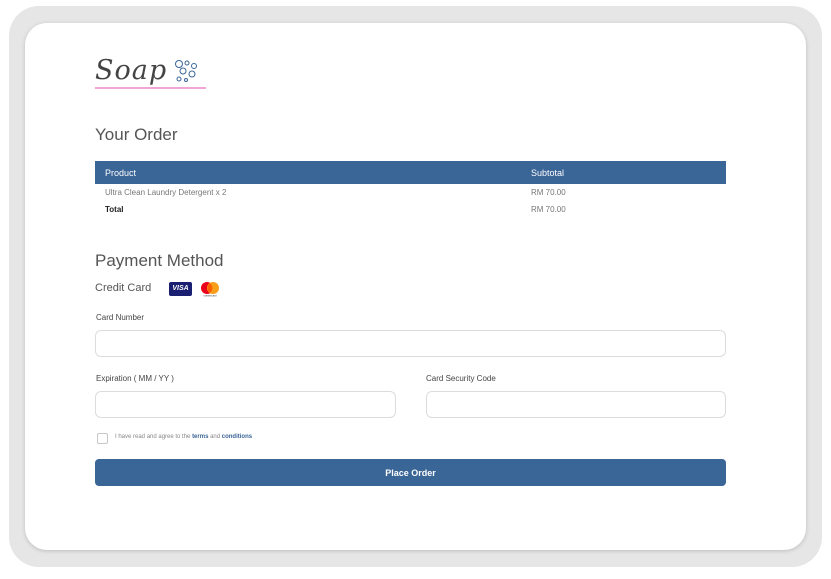 Image resolution: width=831 pixels, height=579 pixels. Describe the element at coordinates (215, 437) in the screenshot. I see `agree-and: and` at that location.